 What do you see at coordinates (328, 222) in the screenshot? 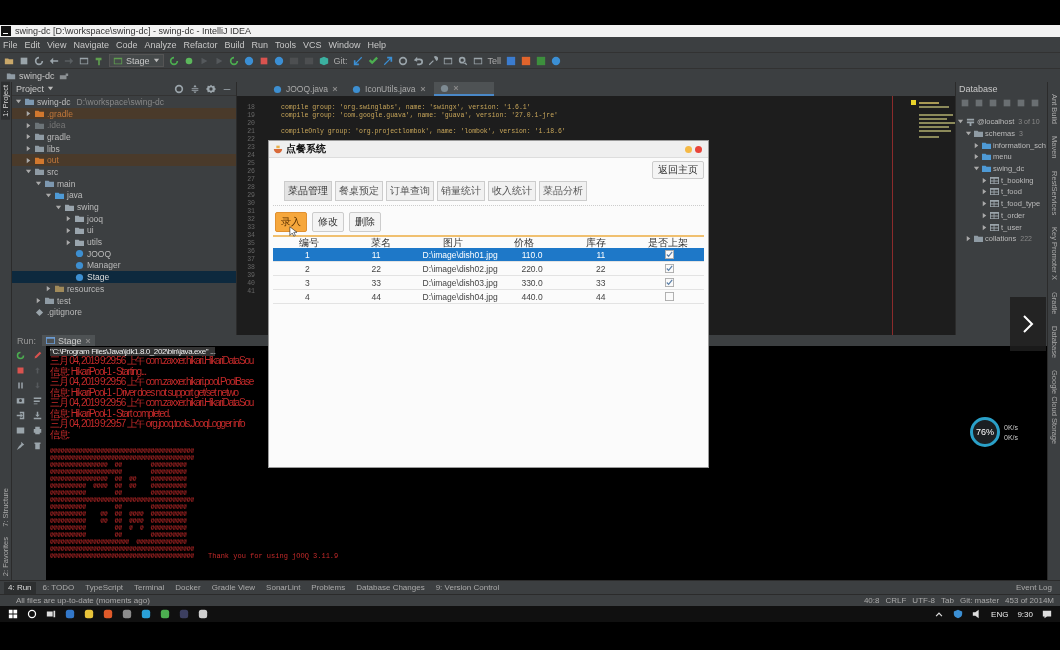
I see `action-button: 修改` at bounding box center [328, 222].